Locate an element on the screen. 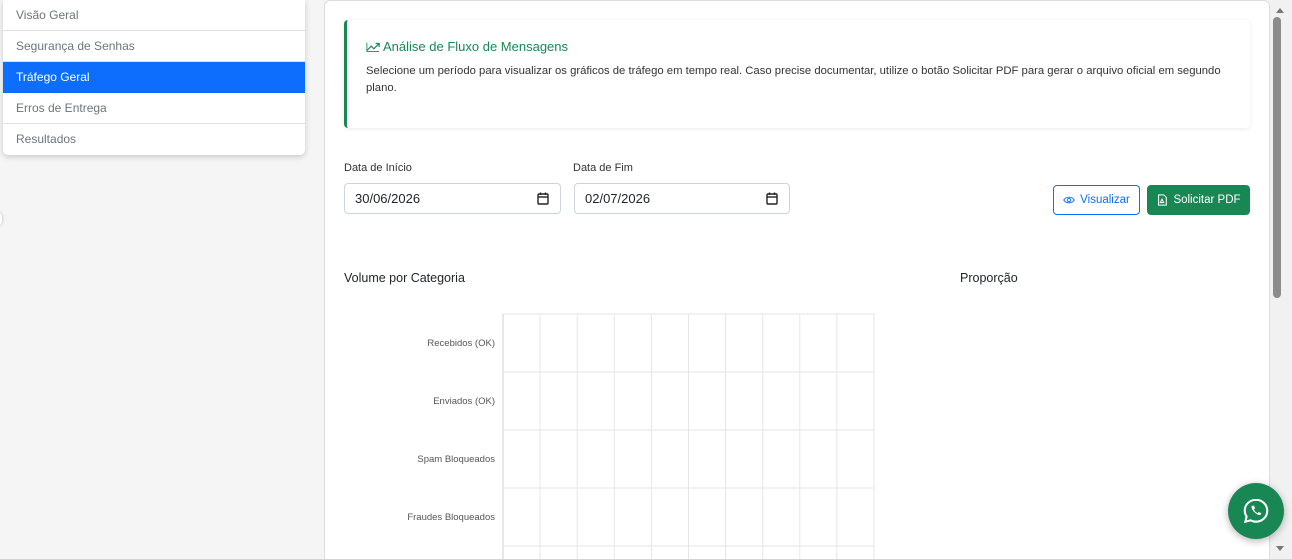 The width and height of the screenshot is (1292, 559). info-title: Análise de Fluxo de Mensagens is located at coordinates (467, 46).